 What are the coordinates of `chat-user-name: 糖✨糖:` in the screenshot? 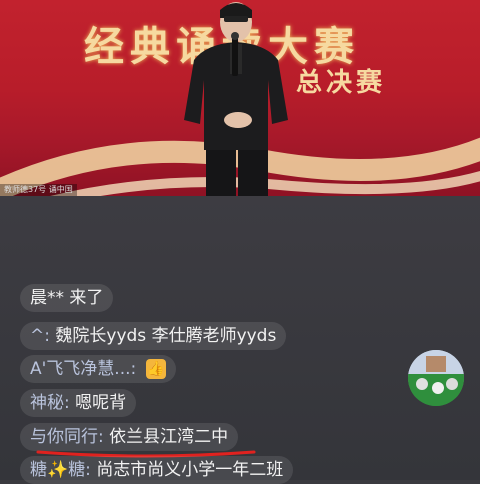 It's located at (60, 470).